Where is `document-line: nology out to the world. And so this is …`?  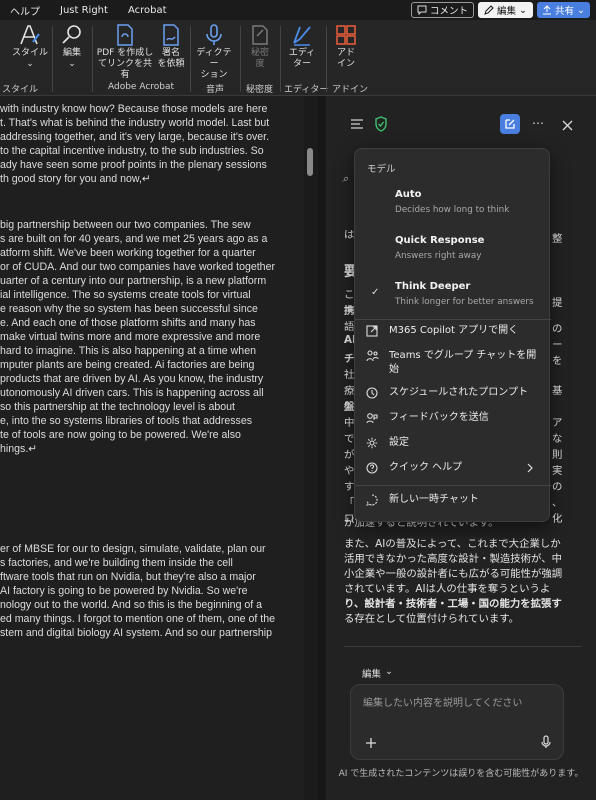 document-line: nology out to the world. And so this is … is located at coordinates (131, 605).